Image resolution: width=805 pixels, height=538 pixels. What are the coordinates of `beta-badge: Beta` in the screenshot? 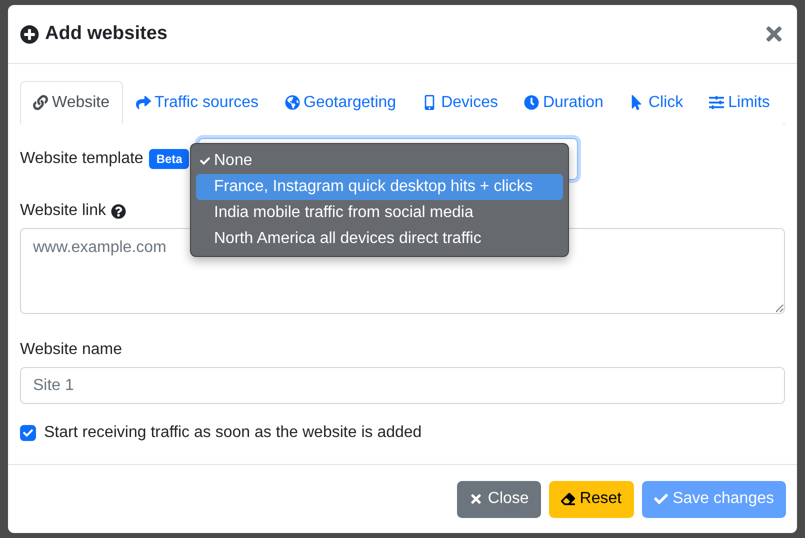 It's located at (169, 159).